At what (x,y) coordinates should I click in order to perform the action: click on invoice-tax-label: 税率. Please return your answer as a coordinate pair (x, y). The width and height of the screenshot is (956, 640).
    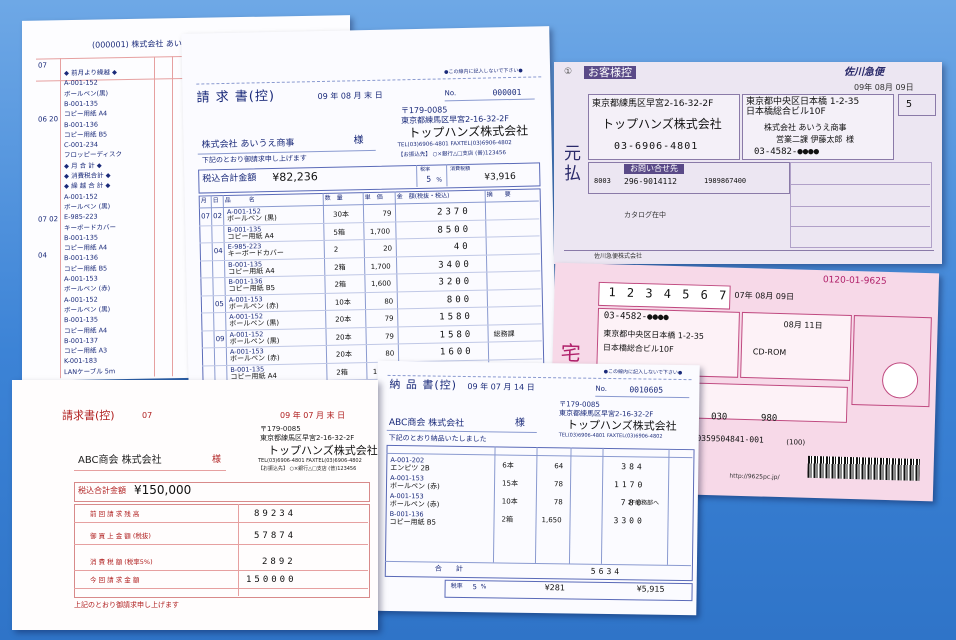
    Looking at the image, I should click on (425, 169).